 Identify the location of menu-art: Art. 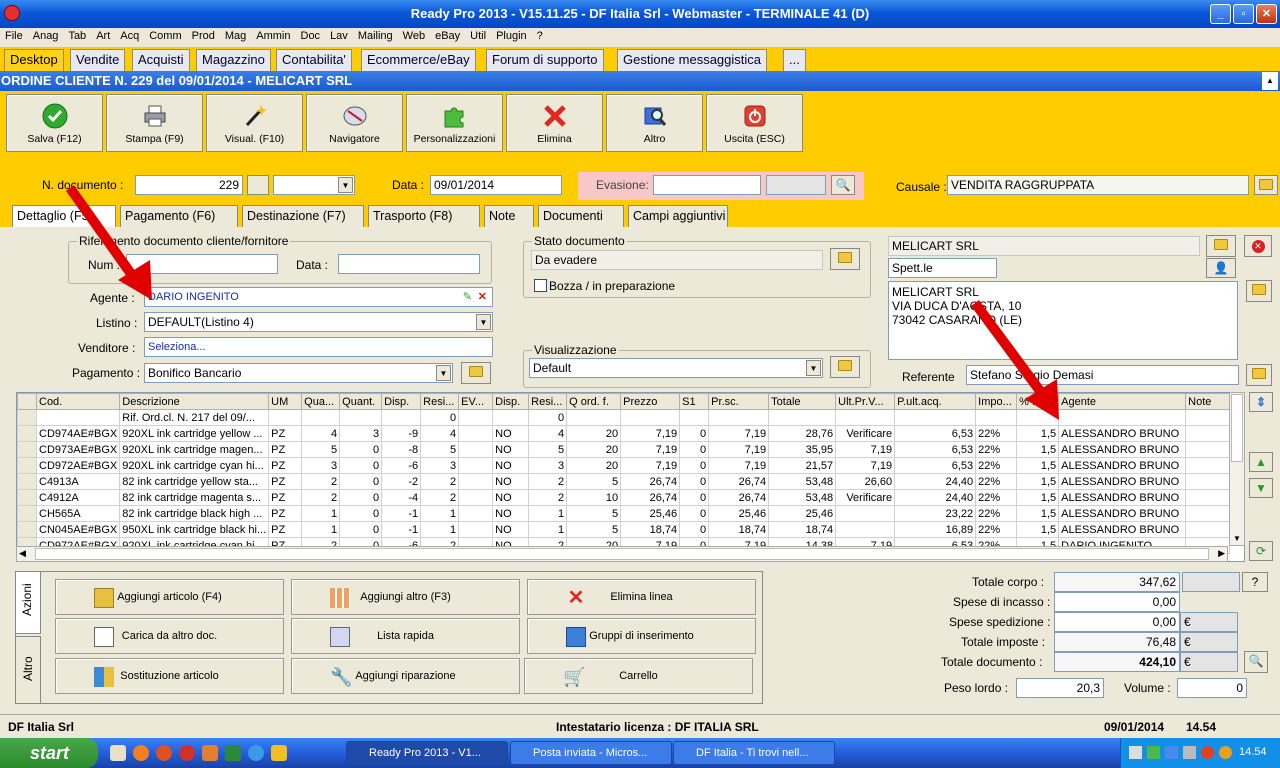
(103, 35).